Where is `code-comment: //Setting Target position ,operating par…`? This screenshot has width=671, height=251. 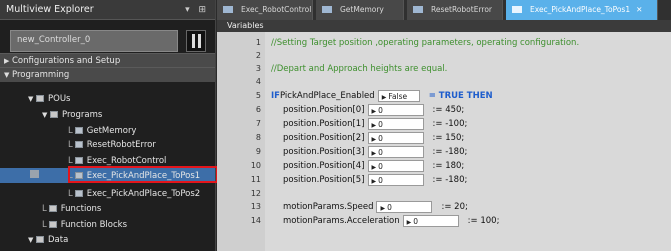
code-comment: //Setting Target position ,operating par… is located at coordinates (425, 42).